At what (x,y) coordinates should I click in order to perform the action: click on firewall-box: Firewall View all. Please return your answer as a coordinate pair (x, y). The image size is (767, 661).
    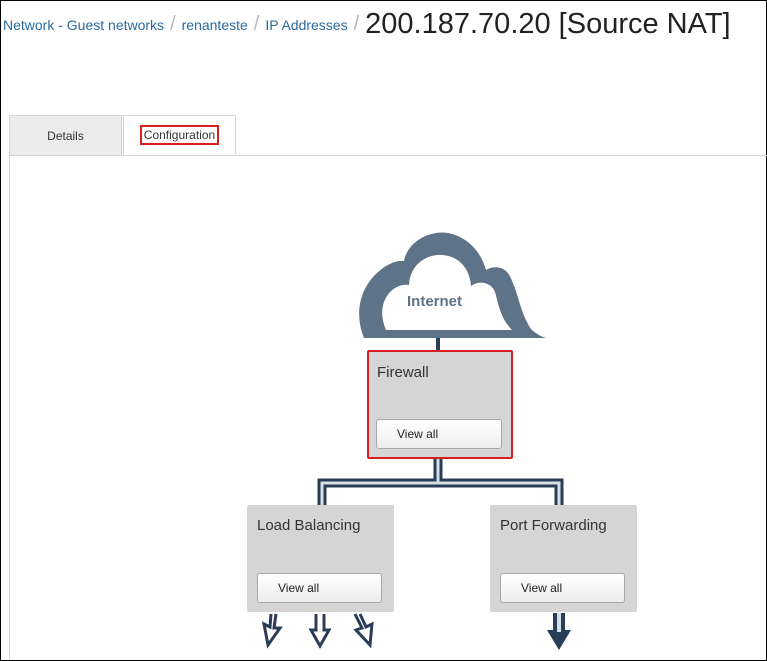
    Looking at the image, I should click on (440, 404).